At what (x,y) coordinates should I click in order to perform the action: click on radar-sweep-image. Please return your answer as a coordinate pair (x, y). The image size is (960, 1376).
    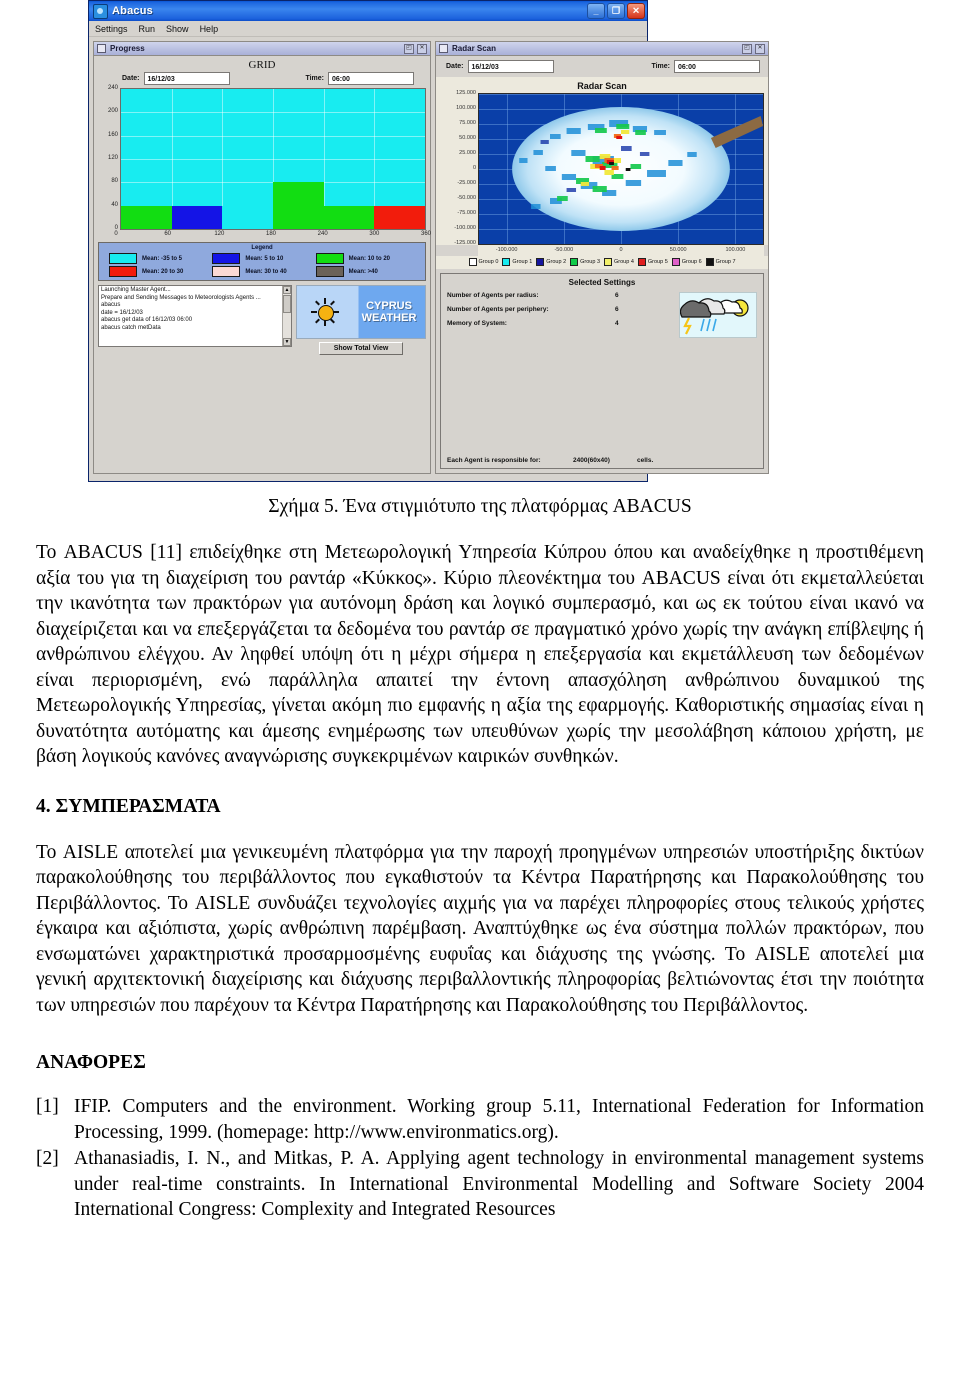
    Looking at the image, I should click on (637, 169).